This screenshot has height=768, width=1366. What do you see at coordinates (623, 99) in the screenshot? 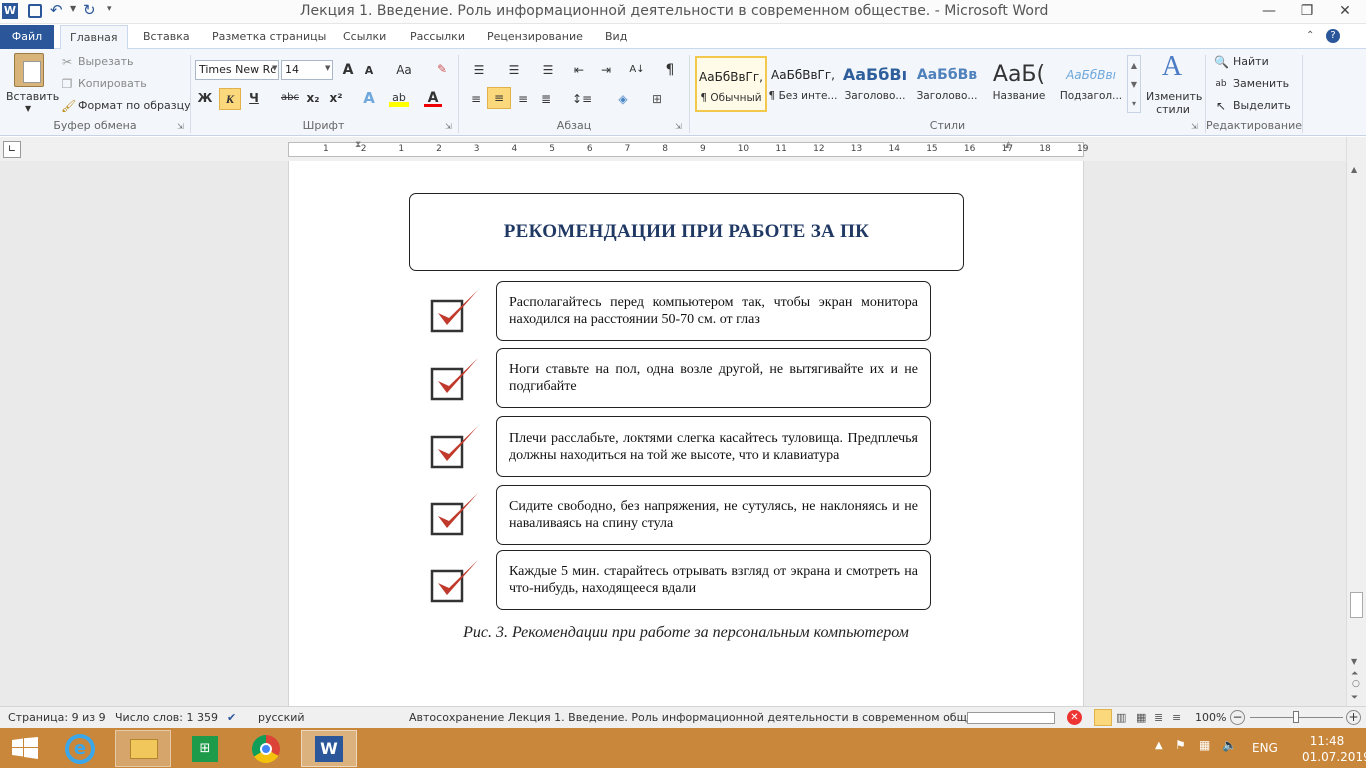
I see `shading-icon: ◈` at bounding box center [623, 99].